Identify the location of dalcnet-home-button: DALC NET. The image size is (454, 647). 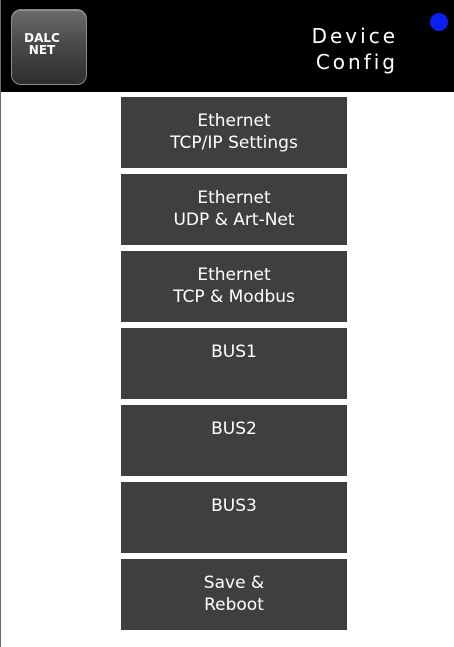
(49, 47).